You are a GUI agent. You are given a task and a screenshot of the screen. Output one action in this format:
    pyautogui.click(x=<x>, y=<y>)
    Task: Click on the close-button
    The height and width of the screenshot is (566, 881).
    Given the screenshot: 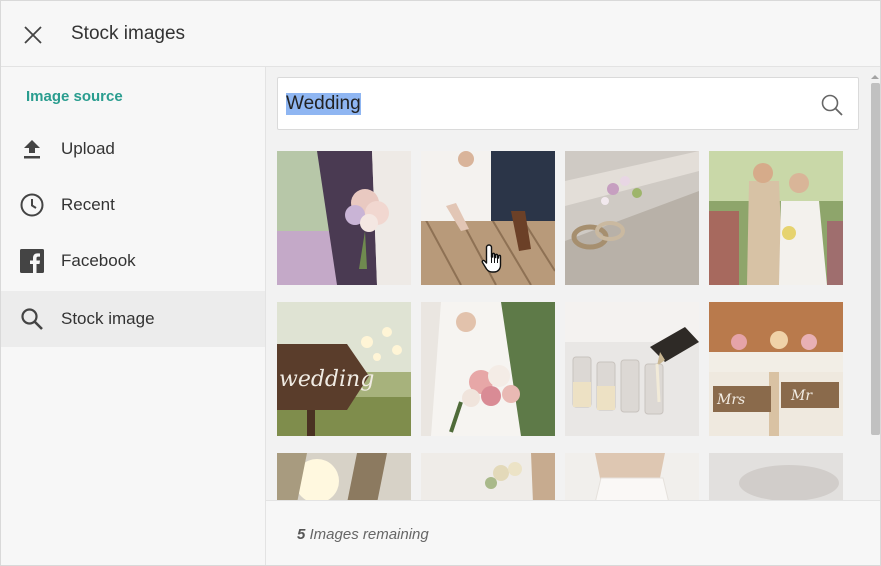 What is the action you would take?
    pyautogui.click(x=33, y=35)
    